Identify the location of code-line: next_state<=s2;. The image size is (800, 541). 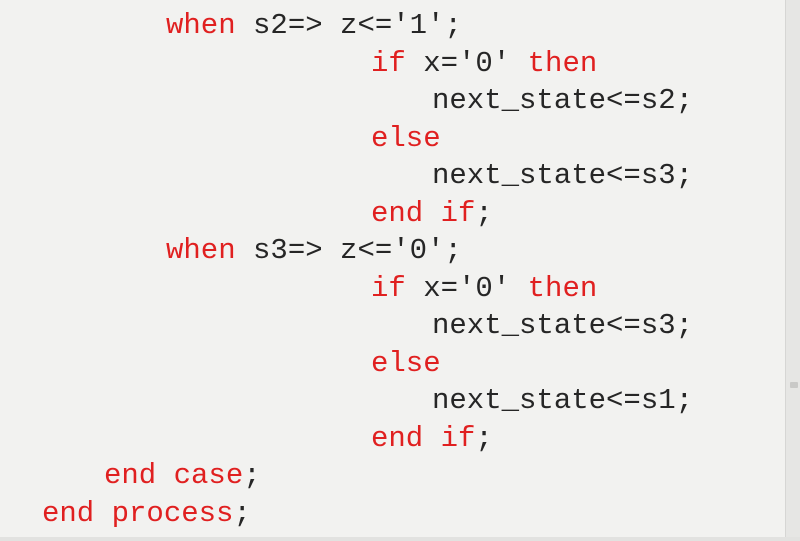
(562, 101).